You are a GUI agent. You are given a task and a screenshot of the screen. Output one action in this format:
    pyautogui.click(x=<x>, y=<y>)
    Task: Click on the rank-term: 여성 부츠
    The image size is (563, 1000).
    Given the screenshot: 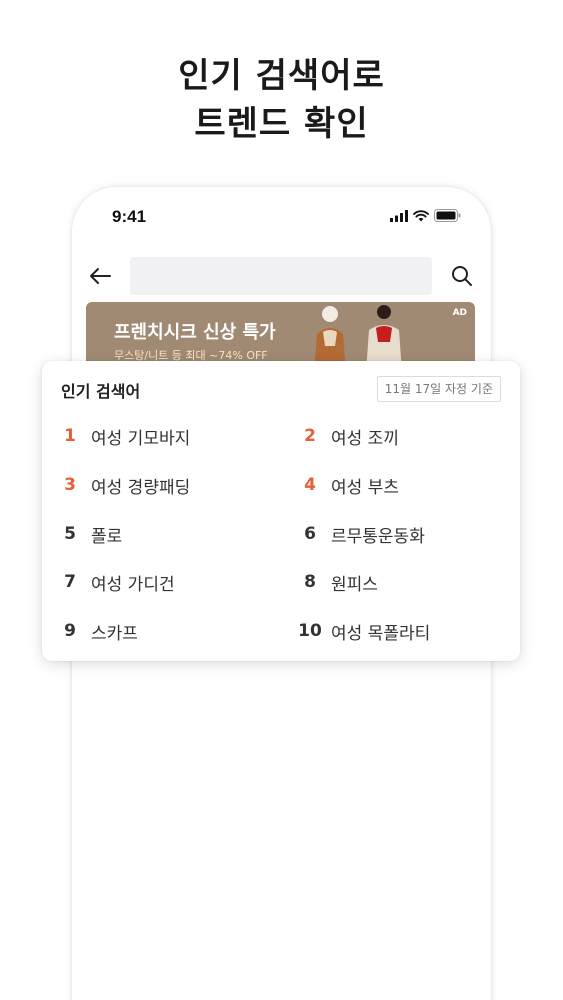 What is the action you would take?
    pyautogui.click(x=365, y=487)
    